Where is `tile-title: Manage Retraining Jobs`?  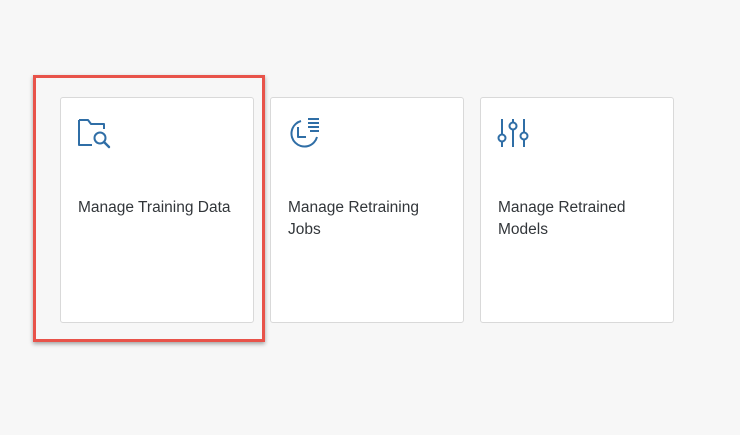 tile-title: Manage Retraining Jobs is located at coordinates (353, 218).